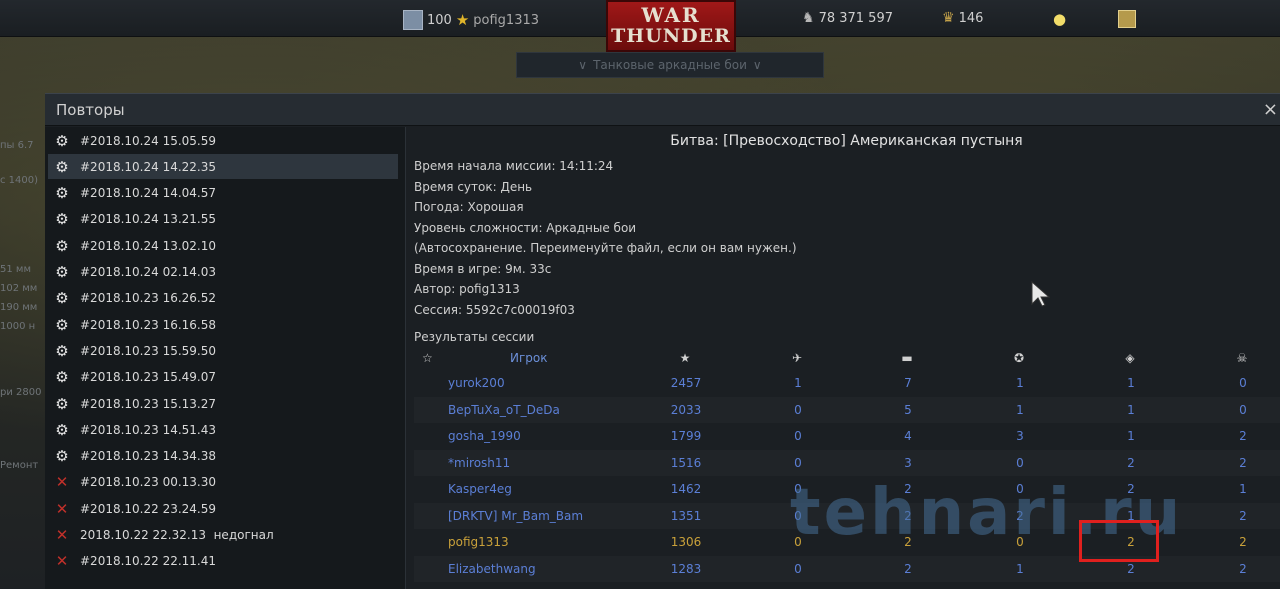 The image size is (1280, 589). Describe the element at coordinates (21, 392) in the screenshot. I see `bg-text: ри 2800` at that location.